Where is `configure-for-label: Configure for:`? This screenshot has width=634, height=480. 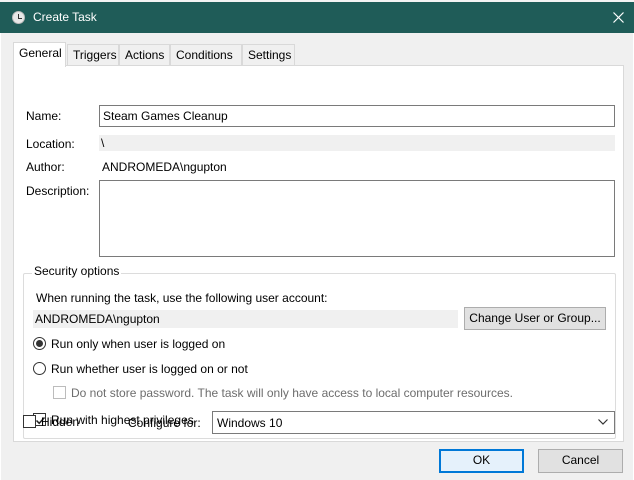
configure-for-label: Configure for: is located at coordinates (164, 423).